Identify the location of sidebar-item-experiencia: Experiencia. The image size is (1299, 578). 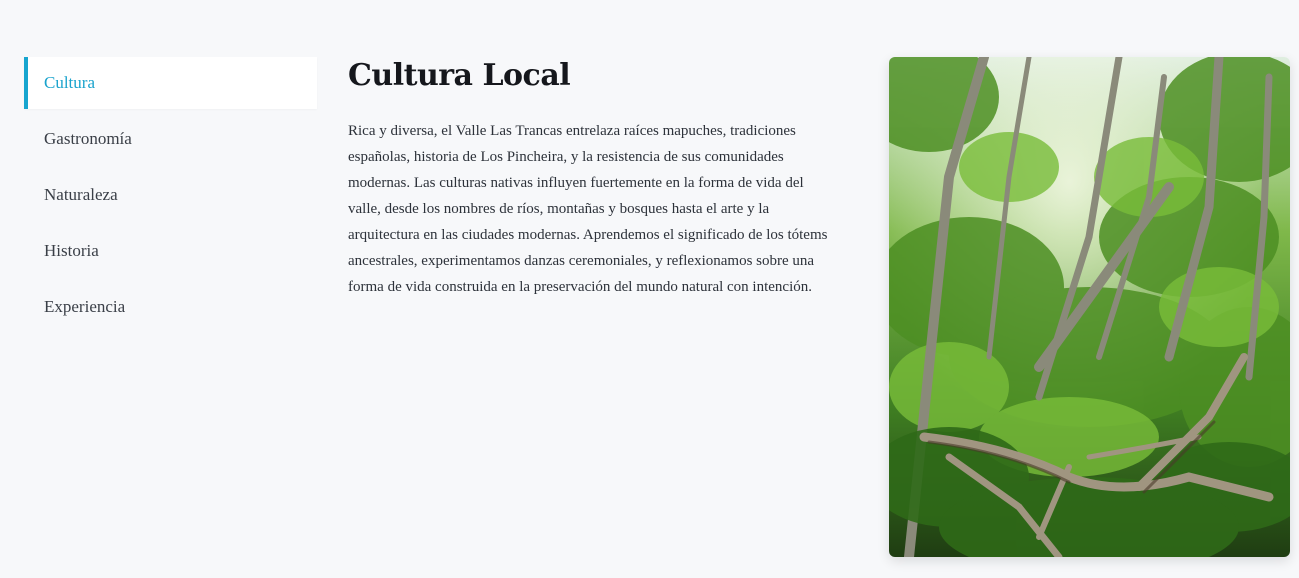
(170, 307).